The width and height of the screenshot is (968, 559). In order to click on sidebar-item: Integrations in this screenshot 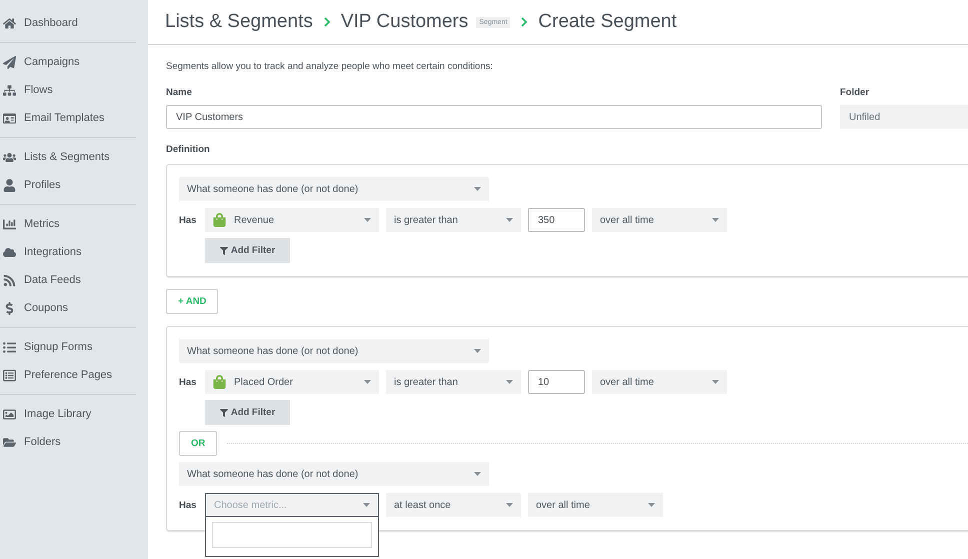, I will do `click(68, 252)`.